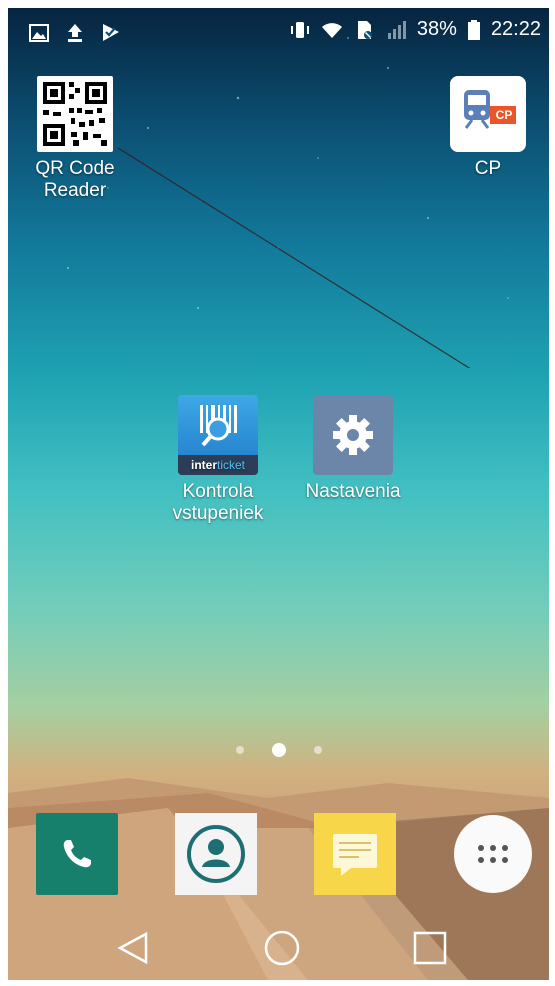 The width and height of the screenshot is (555, 986). I want to click on home-icon, so click(282, 948).